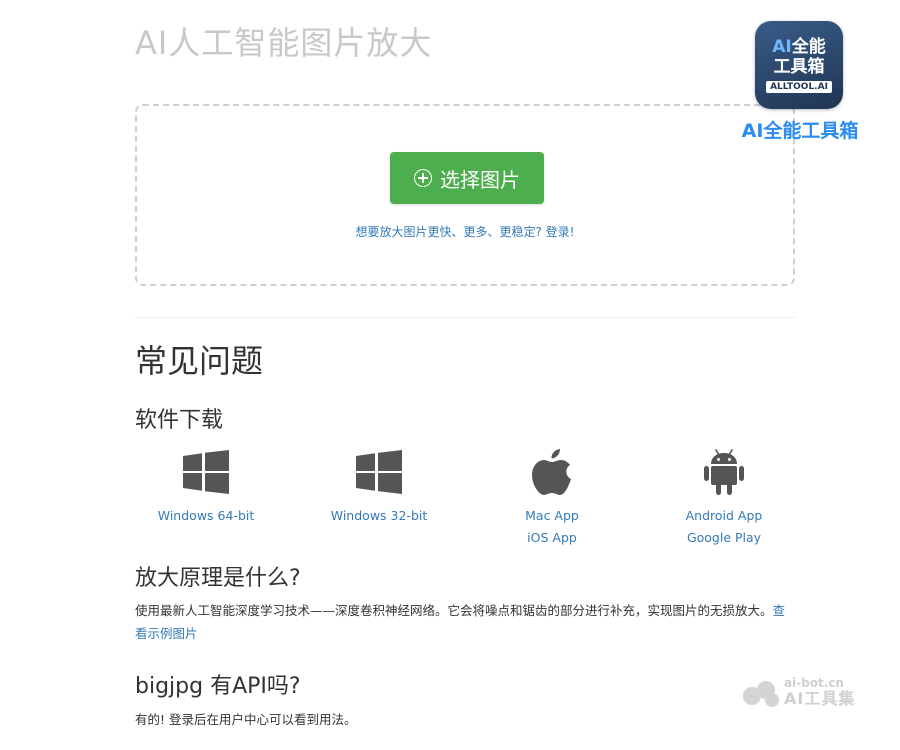  Describe the element at coordinates (199, 361) in the screenshot. I see `faq-title: 常见问题` at that location.